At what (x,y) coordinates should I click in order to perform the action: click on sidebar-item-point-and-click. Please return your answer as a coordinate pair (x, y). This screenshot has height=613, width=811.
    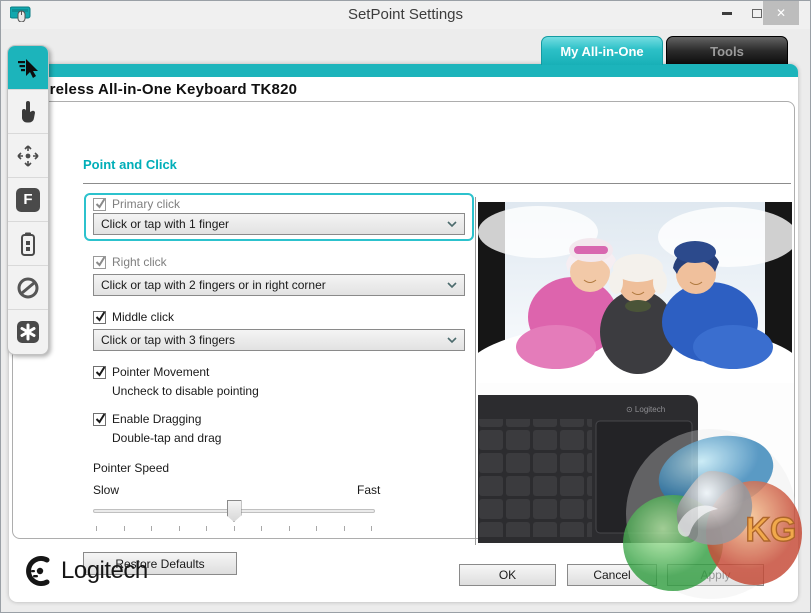
    Looking at the image, I should click on (28, 68).